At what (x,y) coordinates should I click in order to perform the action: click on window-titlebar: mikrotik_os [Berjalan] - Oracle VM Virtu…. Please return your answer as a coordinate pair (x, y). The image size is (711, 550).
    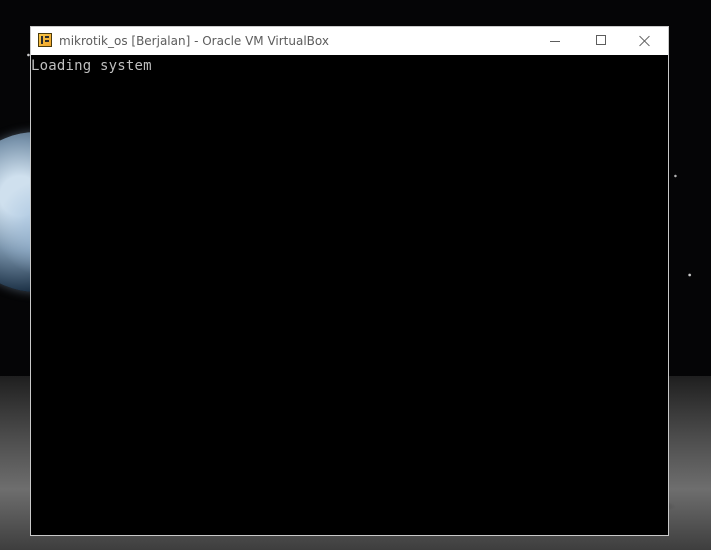
    Looking at the image, I should click on (349, 41).